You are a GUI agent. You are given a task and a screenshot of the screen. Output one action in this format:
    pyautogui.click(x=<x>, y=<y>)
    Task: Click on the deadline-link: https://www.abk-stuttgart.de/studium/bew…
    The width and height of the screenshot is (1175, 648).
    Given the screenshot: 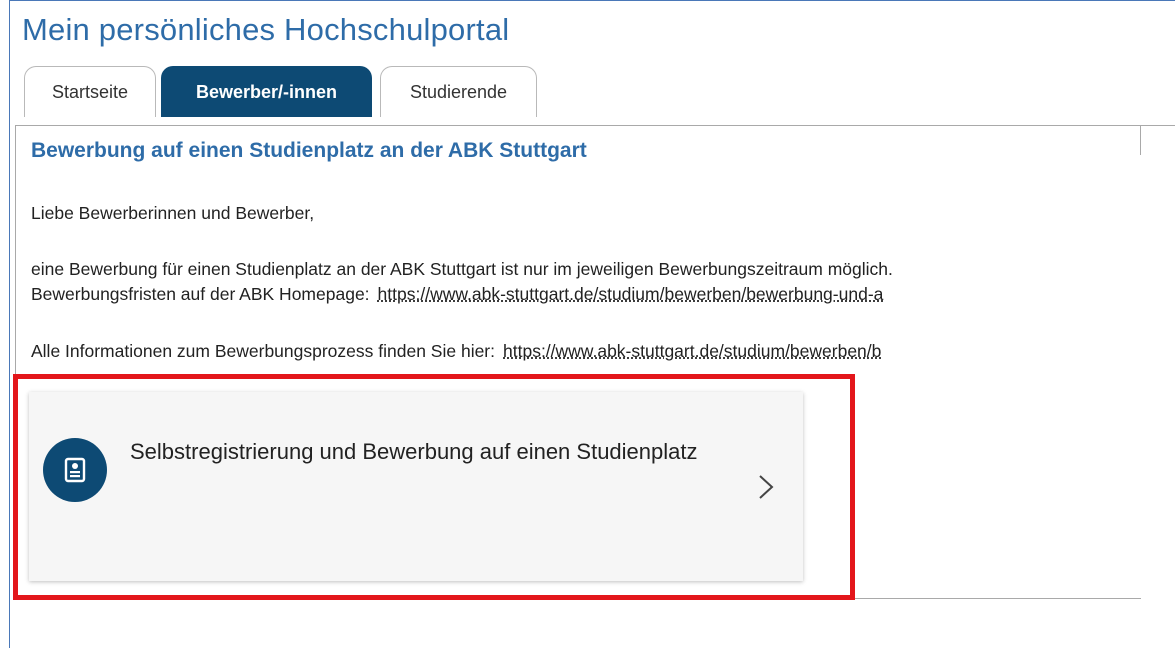 What is the action you would take?
    pyautogui.click(x=631, y=294)
    